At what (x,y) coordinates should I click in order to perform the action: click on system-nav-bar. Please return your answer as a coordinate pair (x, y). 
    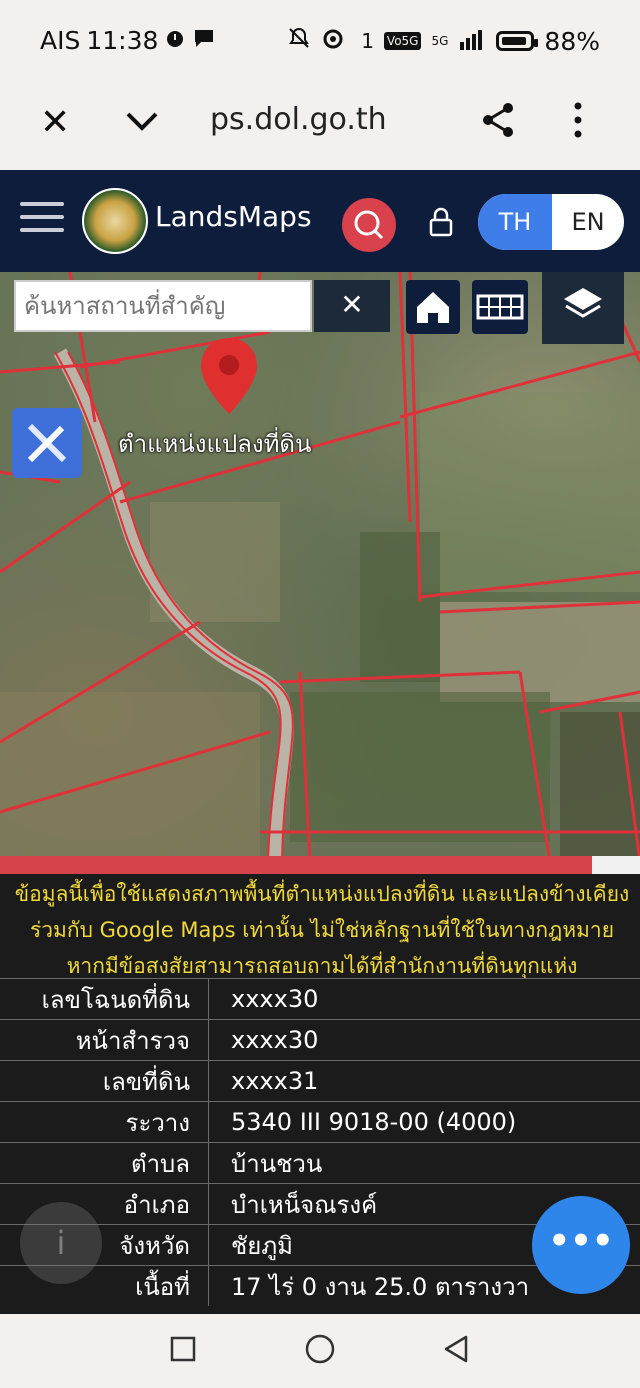
    Looking at the image, I should click on (320, 1349).